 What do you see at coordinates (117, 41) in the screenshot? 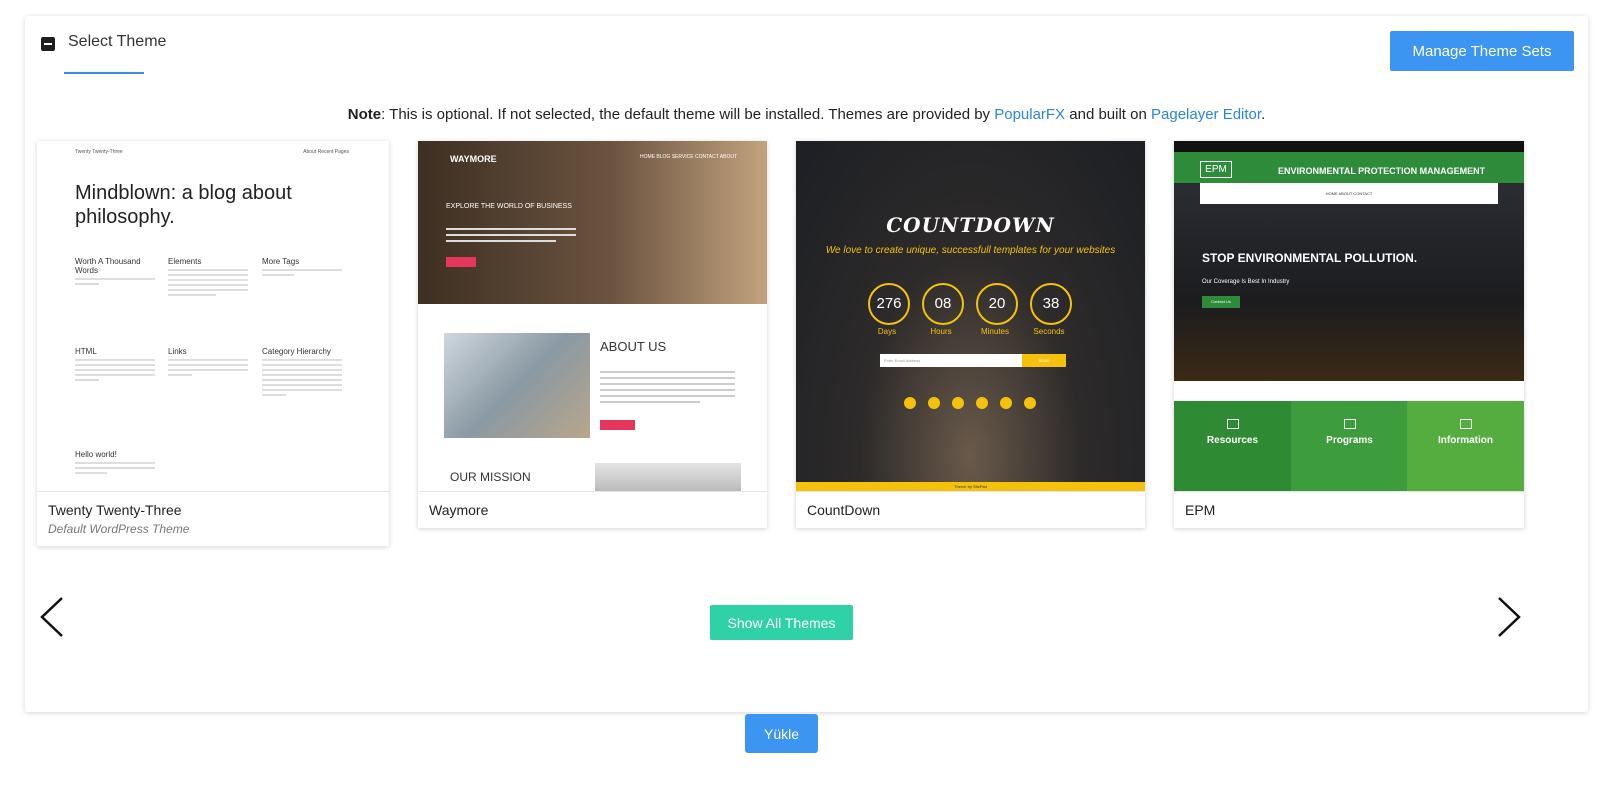
I see `panel-title: Select Theme` at bounding box center [117, 41].